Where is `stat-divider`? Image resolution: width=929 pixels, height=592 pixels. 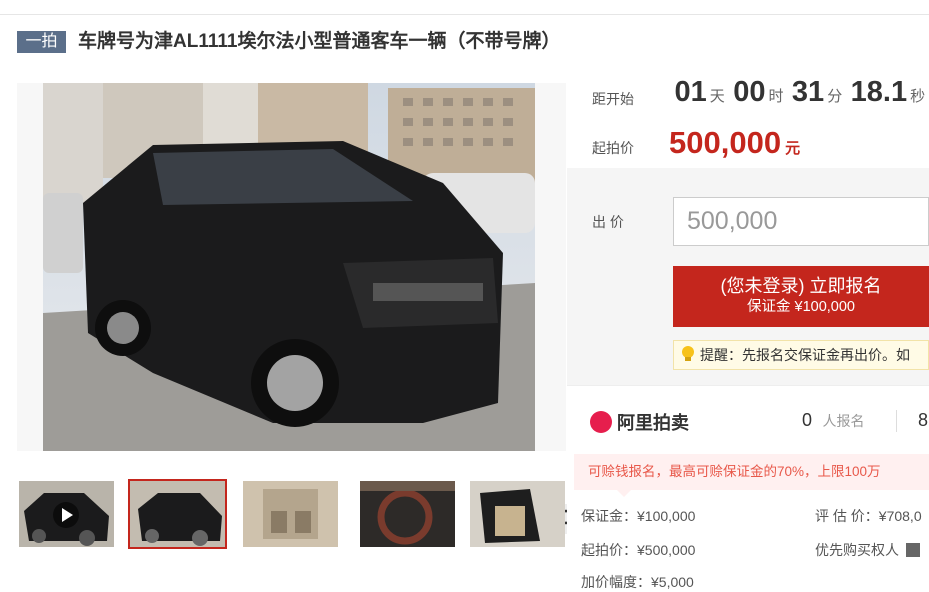 stat-divider is located at coordinates (896, 421).